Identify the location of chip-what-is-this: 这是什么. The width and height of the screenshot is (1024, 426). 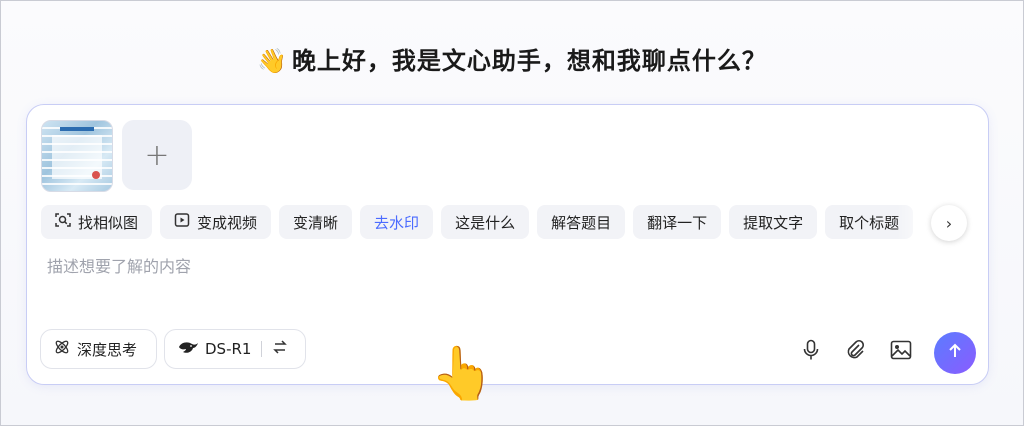
(485, 222).